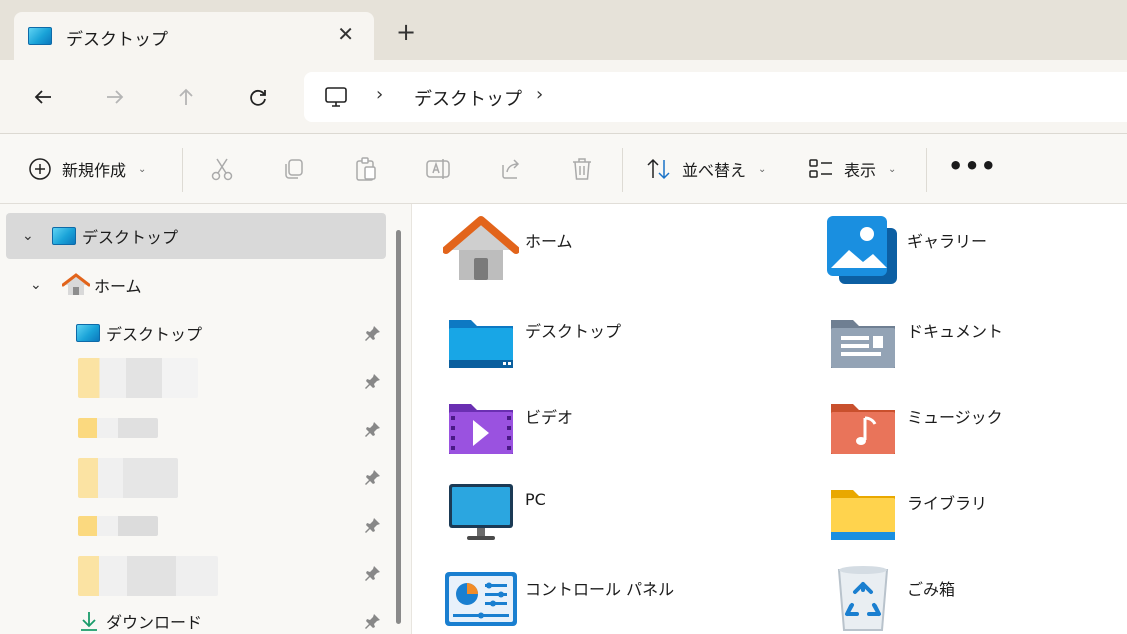  What do you see at coordinates (960, 592) in the screenshot?
I see `content-item-recycle-bin: ごみ箱` at bounding box center [960, 592].